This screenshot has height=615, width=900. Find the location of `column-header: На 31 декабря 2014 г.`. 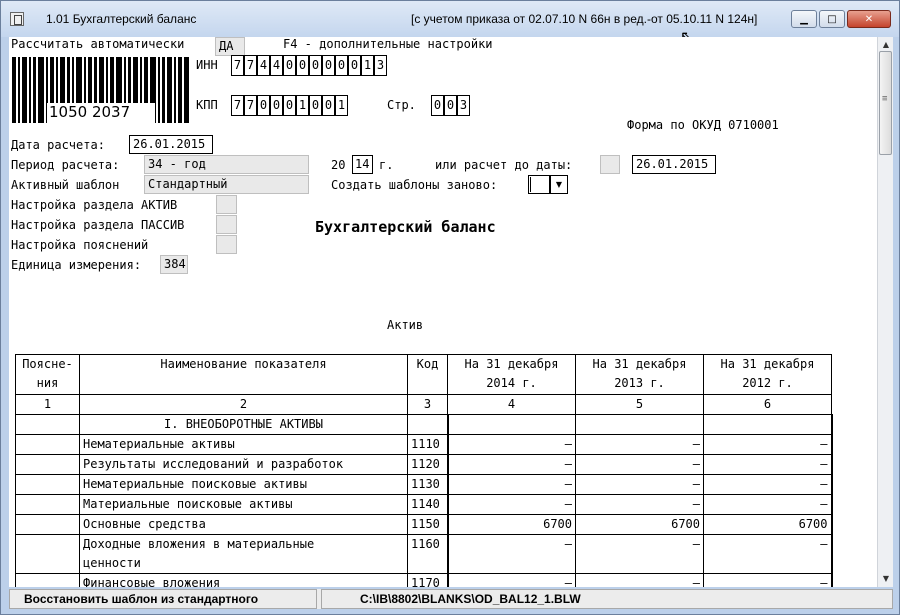

column-header: На 31 декабря 2014 г. is located at coordinates (511, 374).